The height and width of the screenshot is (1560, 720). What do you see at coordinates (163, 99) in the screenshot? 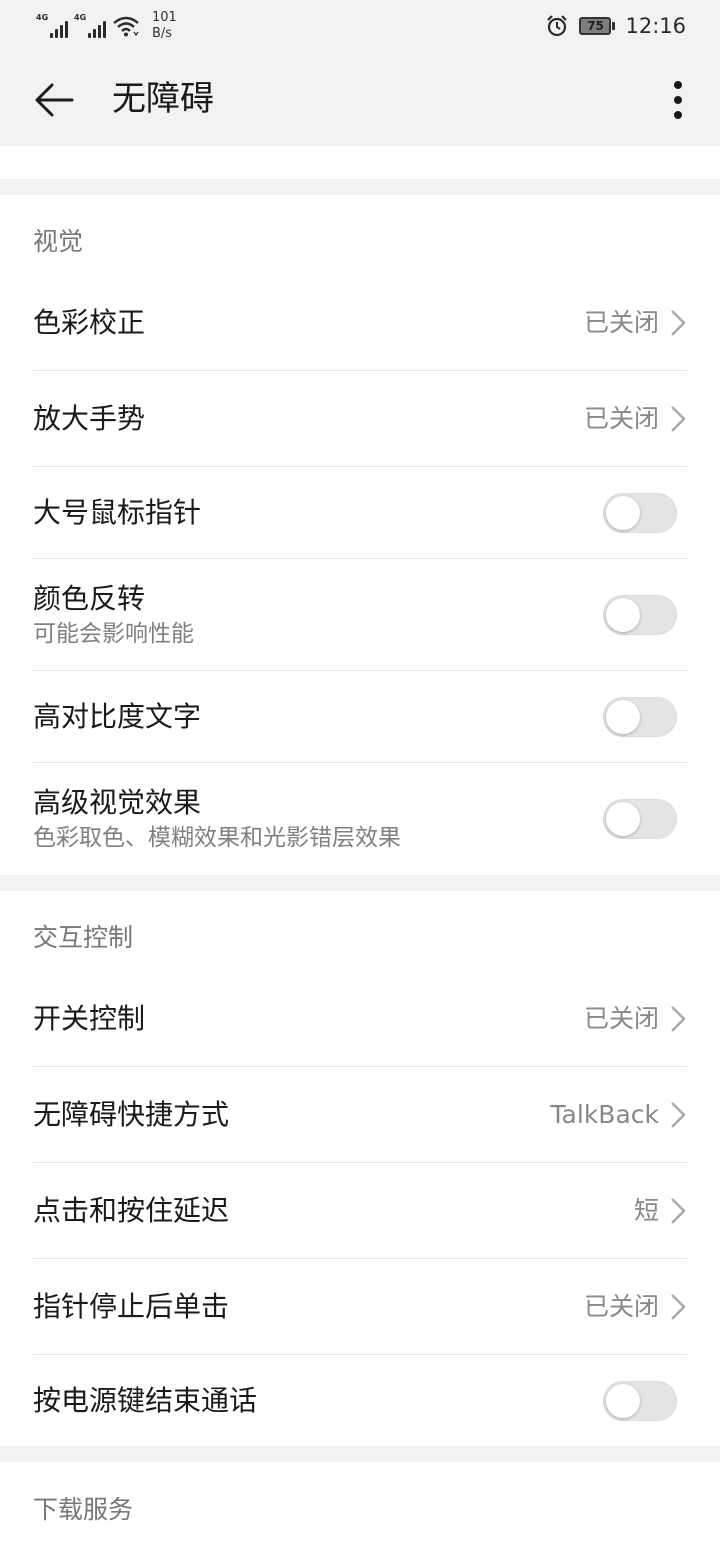
I see `page-title: 无障碍` at bounding box center [163, 99].